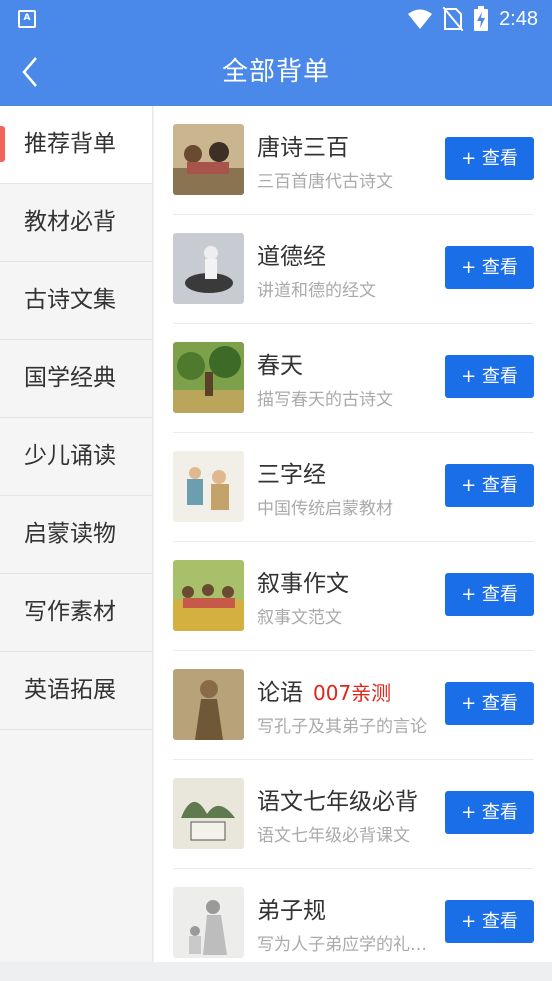 This screenshot has height=981, width=552. I want to click on nav-bar: 全部背单, so click(276, 72).